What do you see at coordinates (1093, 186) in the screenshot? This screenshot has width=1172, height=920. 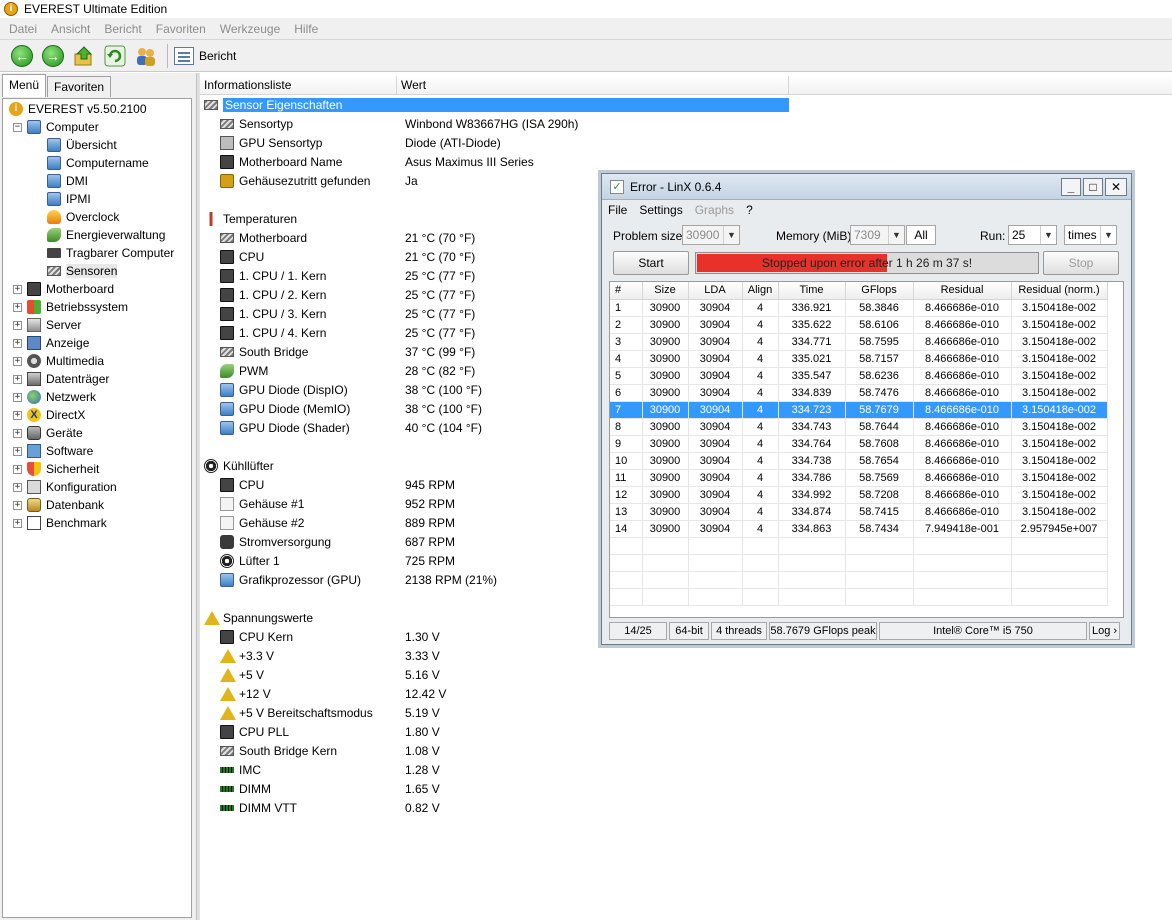 I see `maximize-button: □` at bounding box center [1093, 186].